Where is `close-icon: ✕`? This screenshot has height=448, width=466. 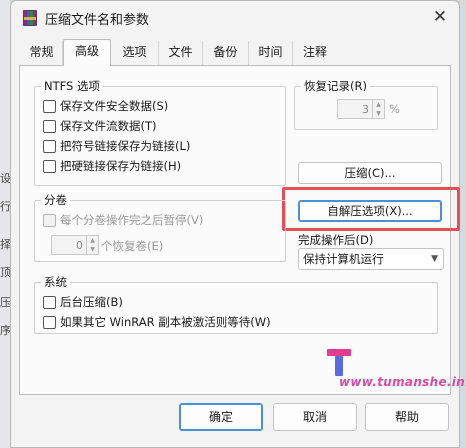
close-icon: ✕ is located at coordinates (440, 17).